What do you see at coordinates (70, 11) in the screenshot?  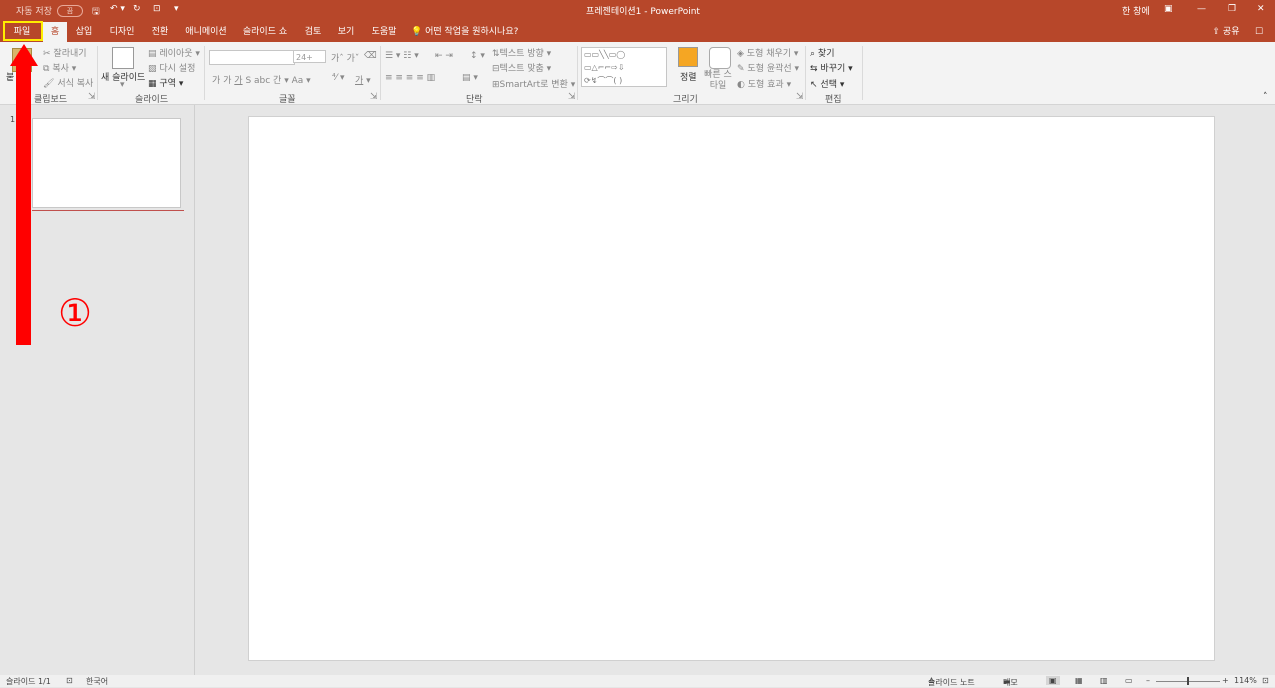 I see `autosave-toggle: 끔` at bounding box center [70, 11].